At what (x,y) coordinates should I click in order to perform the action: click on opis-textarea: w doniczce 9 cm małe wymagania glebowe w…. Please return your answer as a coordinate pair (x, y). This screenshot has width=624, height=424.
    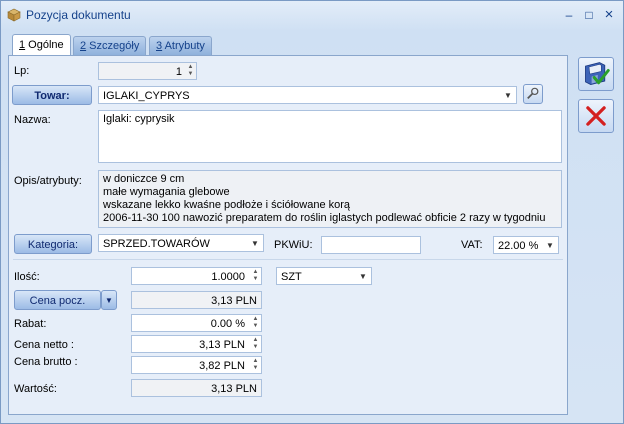
    Looking at the image, I should click on (330, 199).